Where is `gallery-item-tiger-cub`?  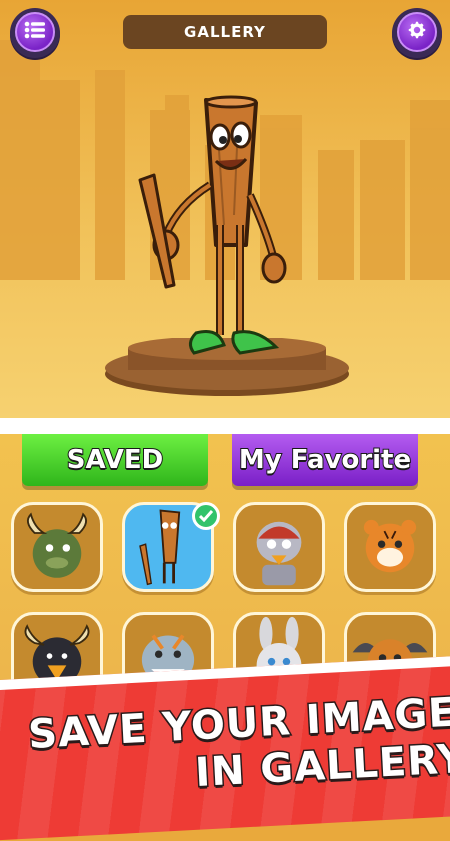
gallery-item-tiger-cub is located at coordinates (390, 547).